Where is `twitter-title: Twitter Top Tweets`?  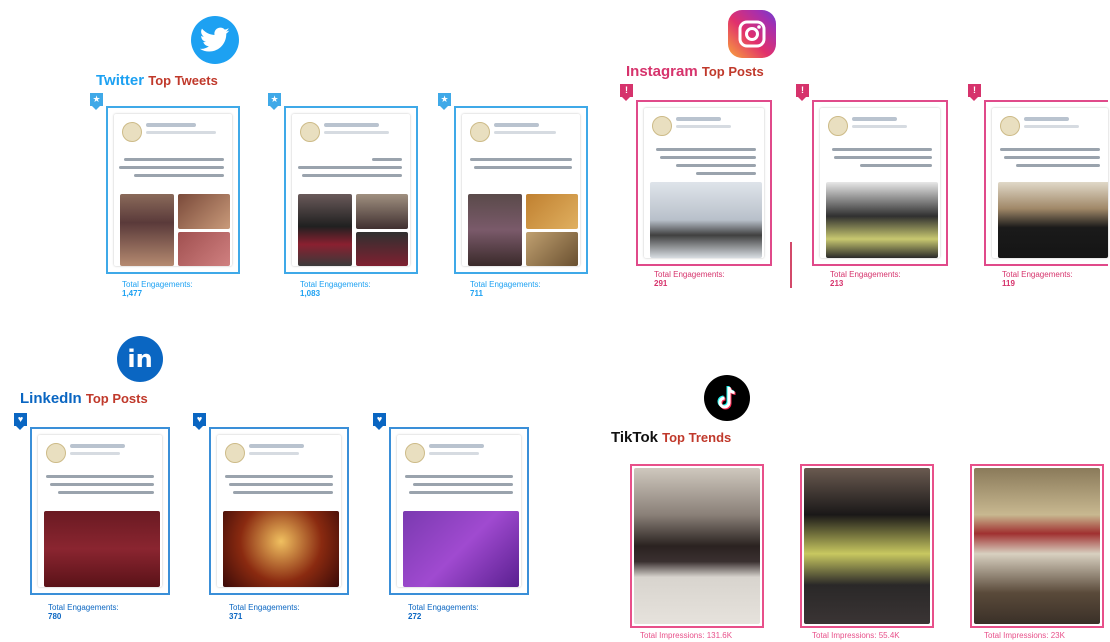
twitter-title: Twitter Top Tweets is located at coordinates (157, 80).